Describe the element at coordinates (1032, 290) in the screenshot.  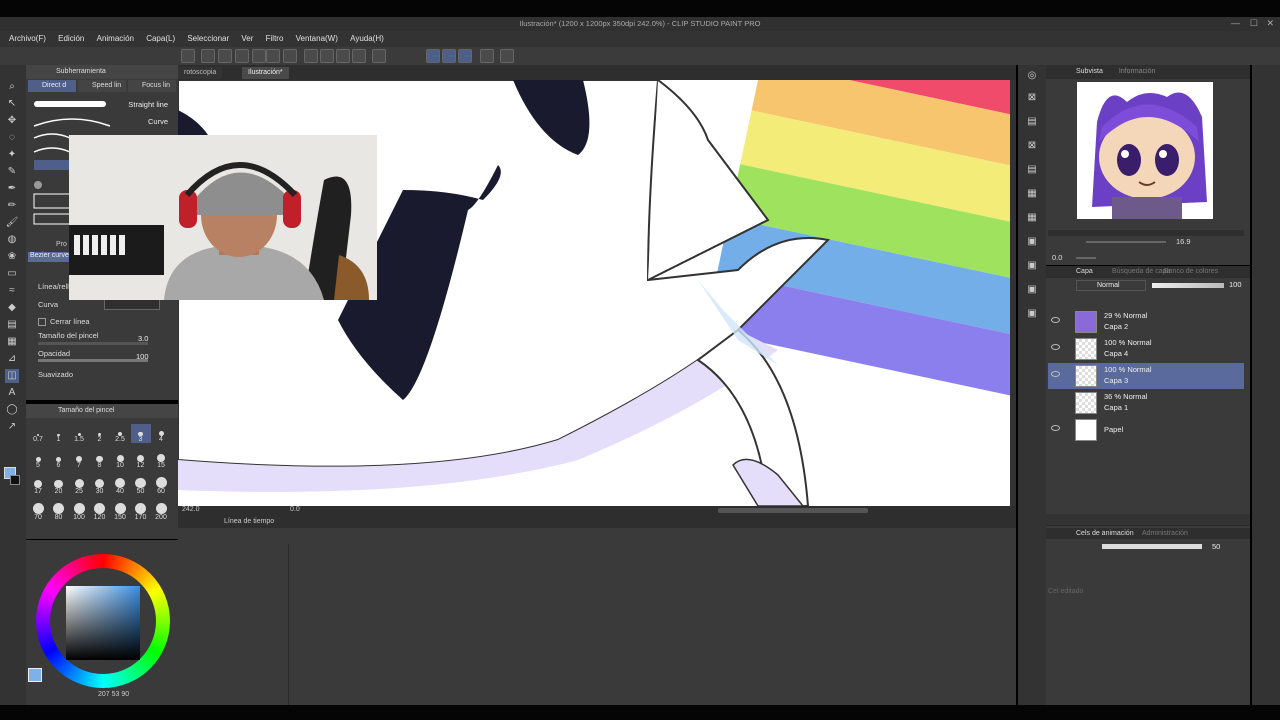
I see `material-icon-9: ▣` at that location.